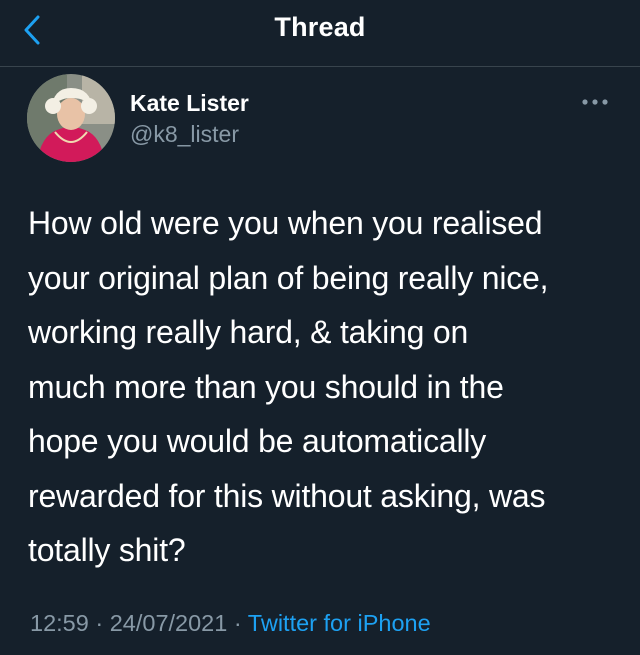  Describe the element at coordinates (257, 441) in the screenshot. I see `tweet-line: hope you would be automatically` at that location.